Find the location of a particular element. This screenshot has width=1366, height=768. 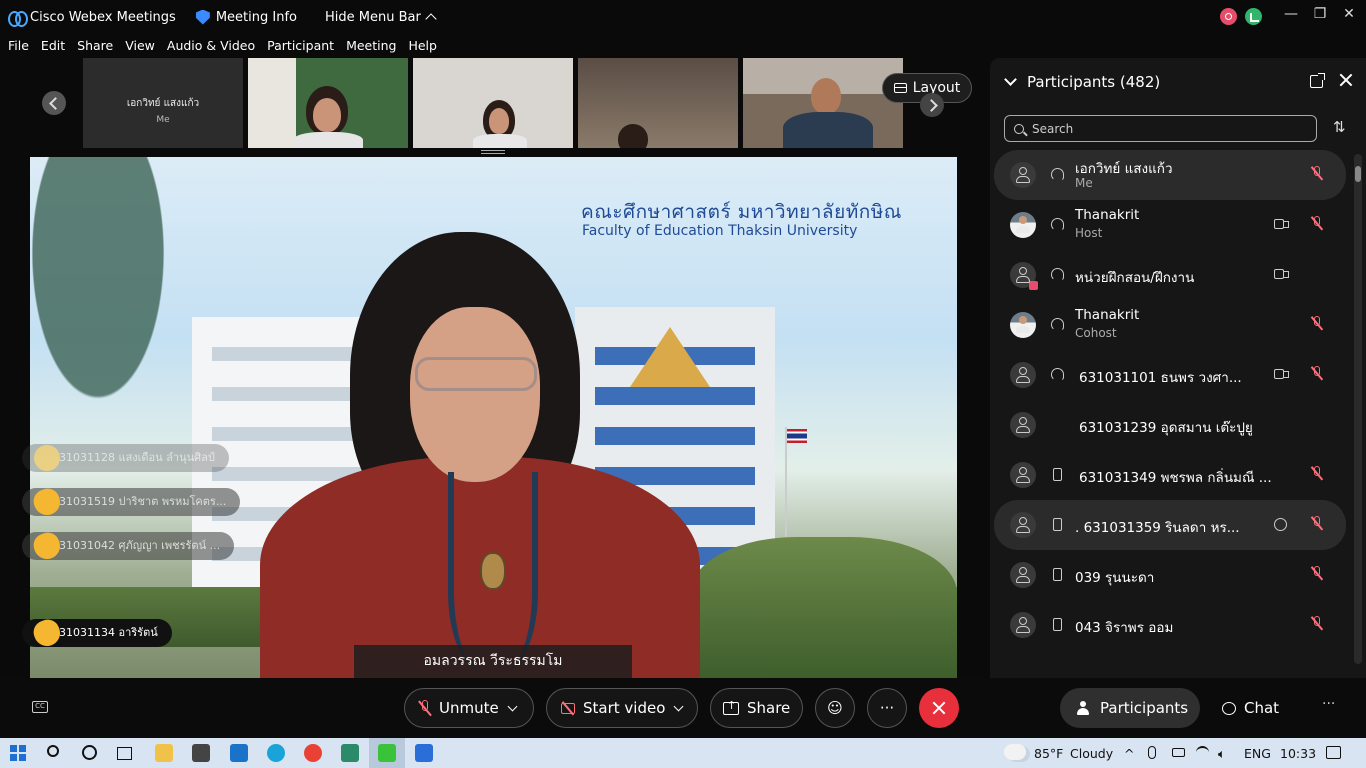

phone-icon is located at coordinates (1057, 524).